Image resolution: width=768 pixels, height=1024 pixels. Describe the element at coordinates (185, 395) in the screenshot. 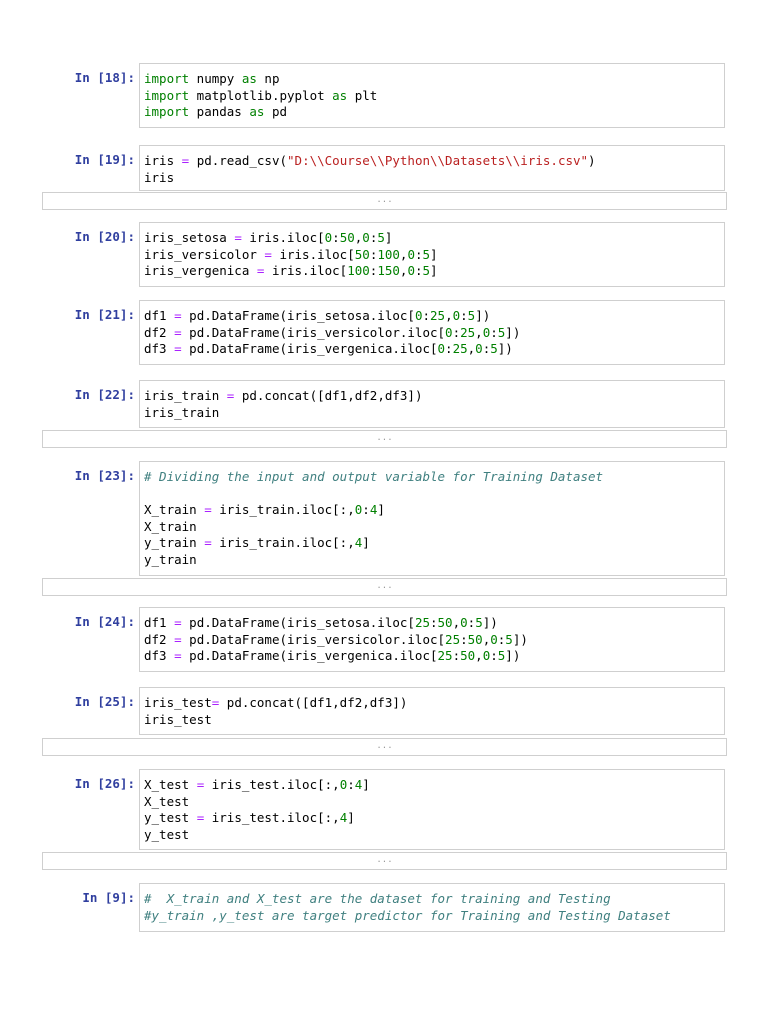

I see `code-token: iris_train` at that location.